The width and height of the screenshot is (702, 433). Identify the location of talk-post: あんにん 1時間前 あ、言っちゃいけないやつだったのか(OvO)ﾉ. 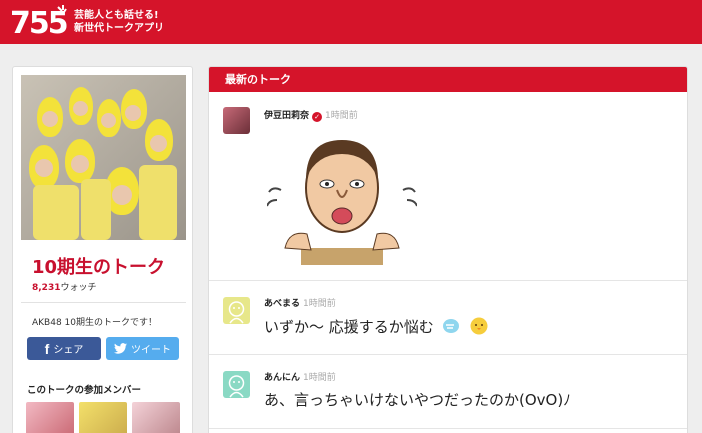
(448, 392).